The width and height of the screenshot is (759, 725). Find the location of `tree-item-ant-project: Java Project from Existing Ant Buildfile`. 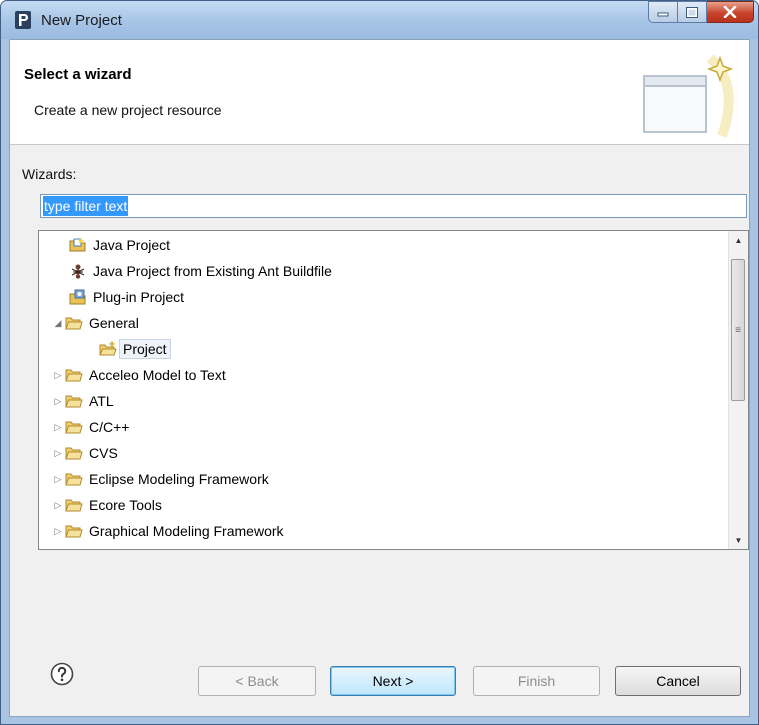

tree-item-ant-project: Java Project from Existing Ant Buildfile is located at coordinates (200, 271).